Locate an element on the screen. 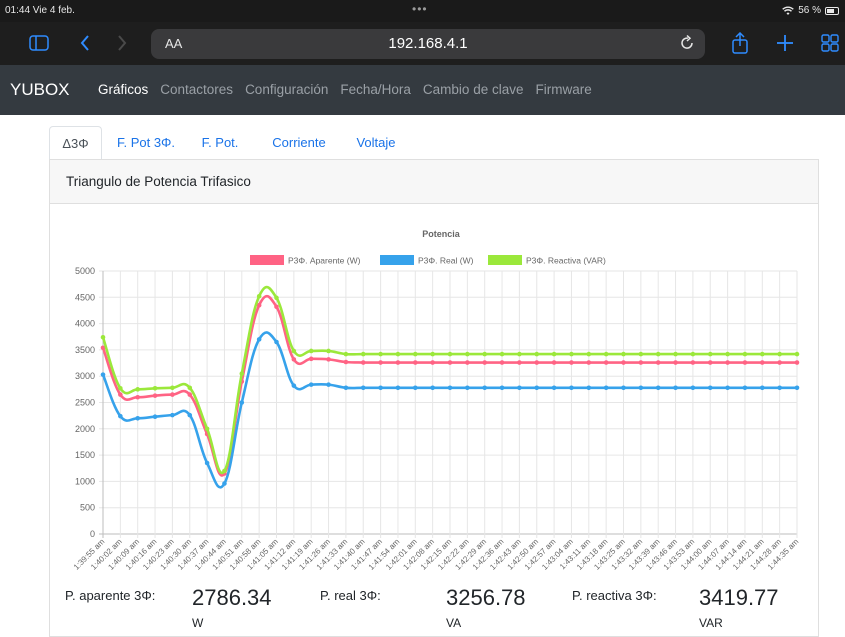  address-bar: AA 192.168.4.1 is located at coordinates (428, 44).